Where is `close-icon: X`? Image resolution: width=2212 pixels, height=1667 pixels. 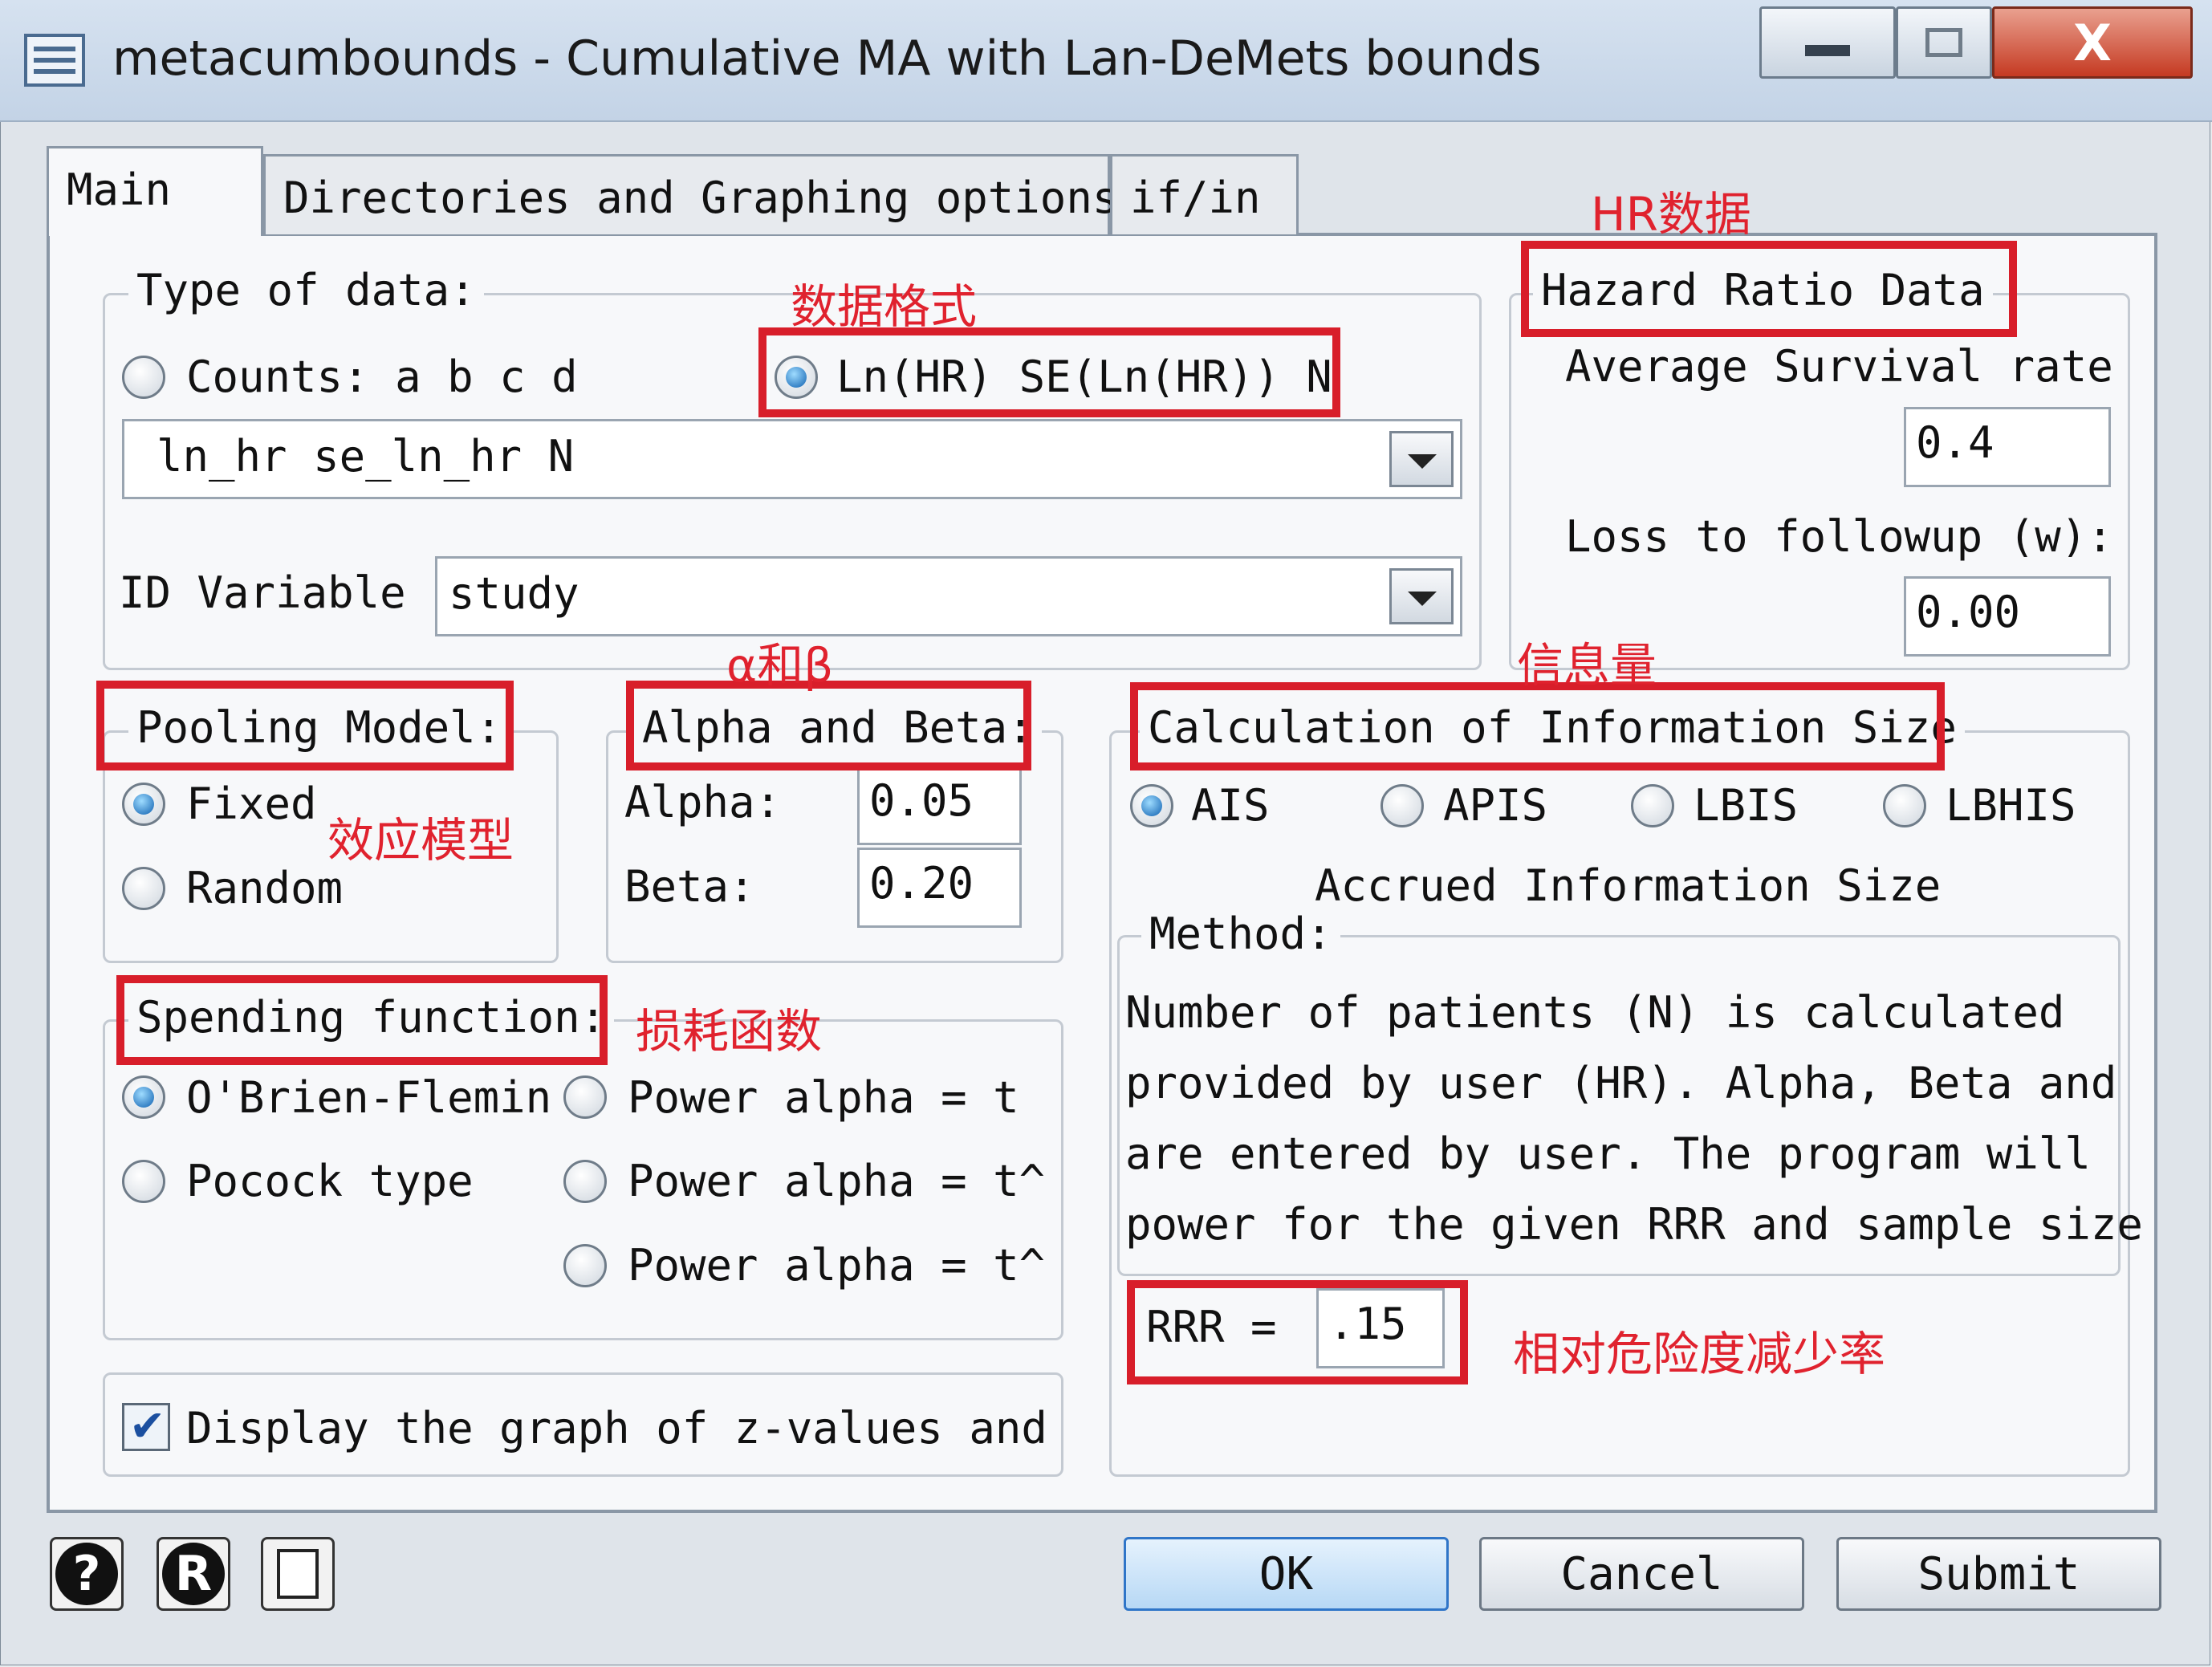
close-icon: X is located at coordinates (2093, 42).